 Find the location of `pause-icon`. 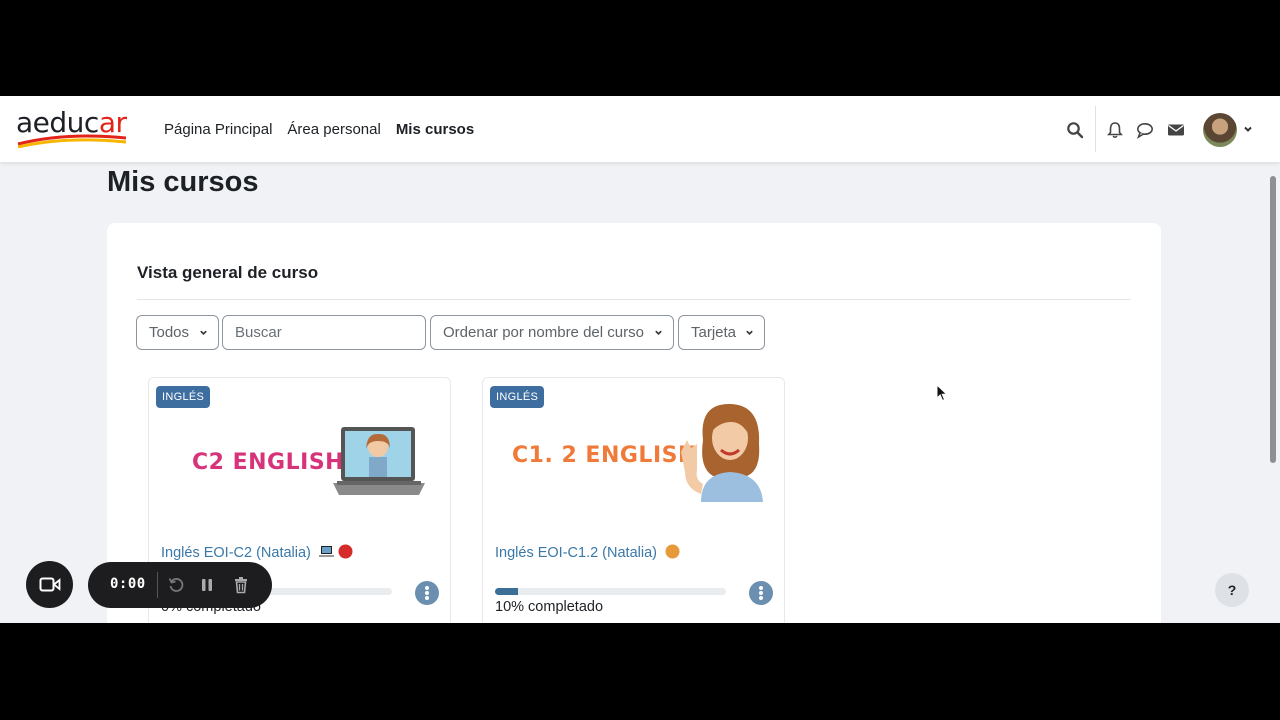

pause-icon is located at coordinates (207, 585).